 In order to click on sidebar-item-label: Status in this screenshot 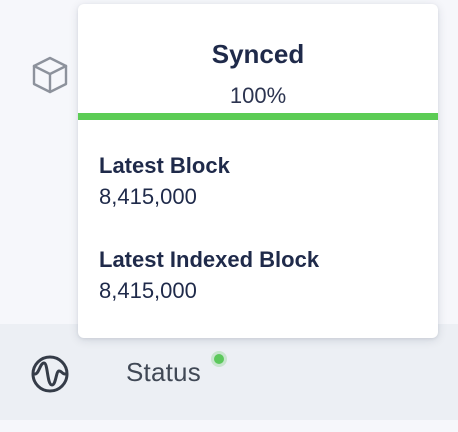, I will do `click(163, 372)`.